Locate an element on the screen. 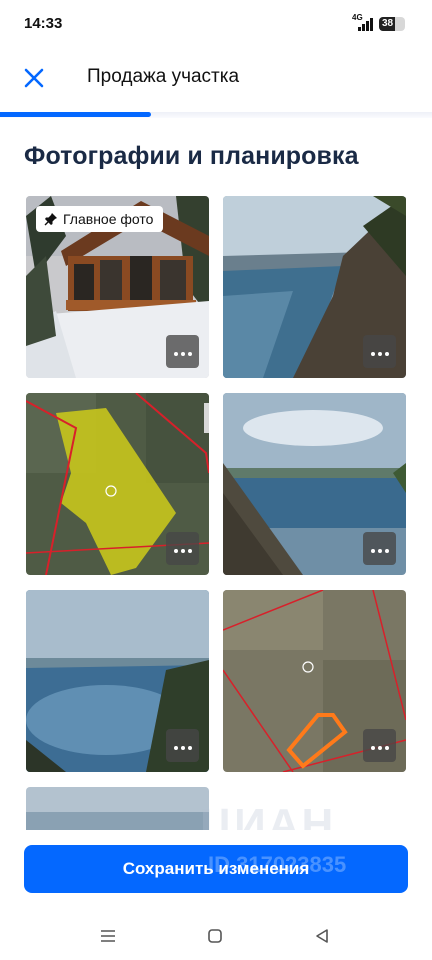  nav-home-button is located at coordinates (215, 936).